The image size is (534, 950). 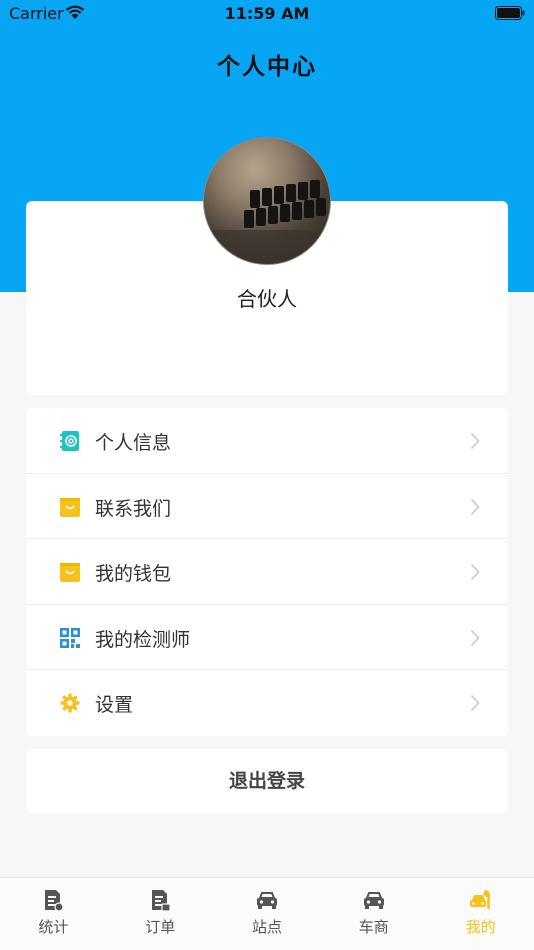 What do you see at coordinates (267, 638) in the screenshot?
I see `menu-item-my-inspectors: 我的检测师` at bounding box center [267, 638].